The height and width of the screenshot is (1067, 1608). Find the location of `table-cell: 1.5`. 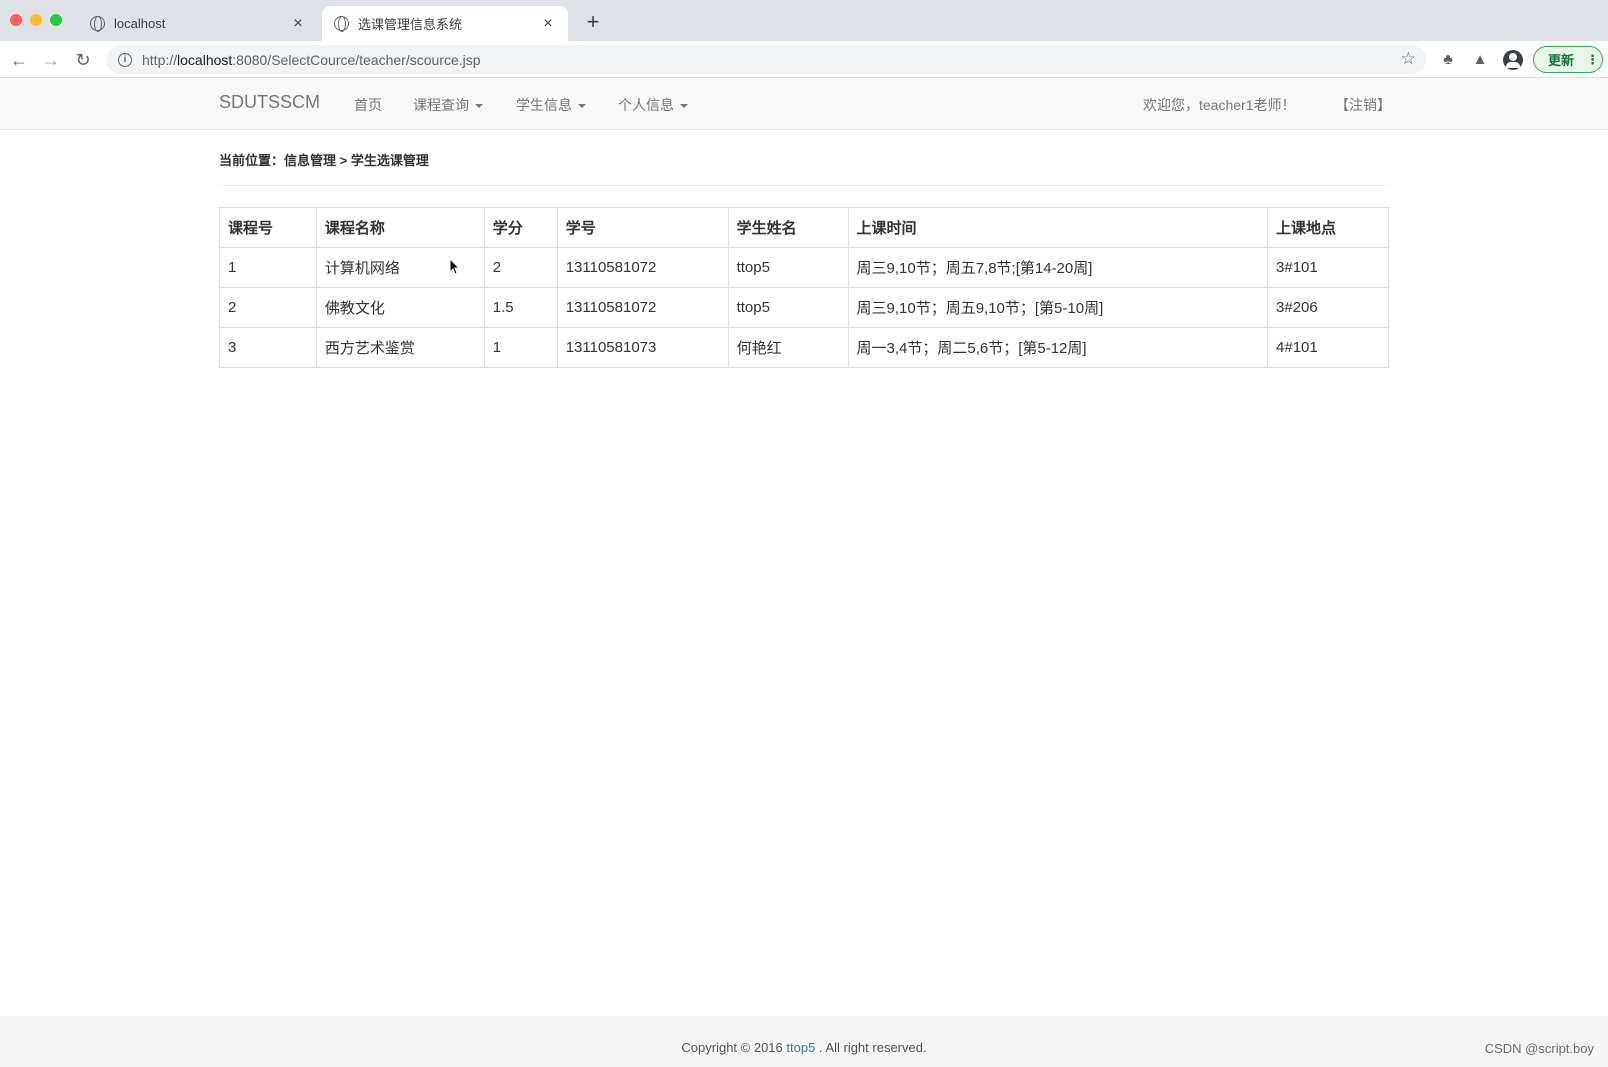

table-cell: 1.5 is located at coordinates (520, 307).